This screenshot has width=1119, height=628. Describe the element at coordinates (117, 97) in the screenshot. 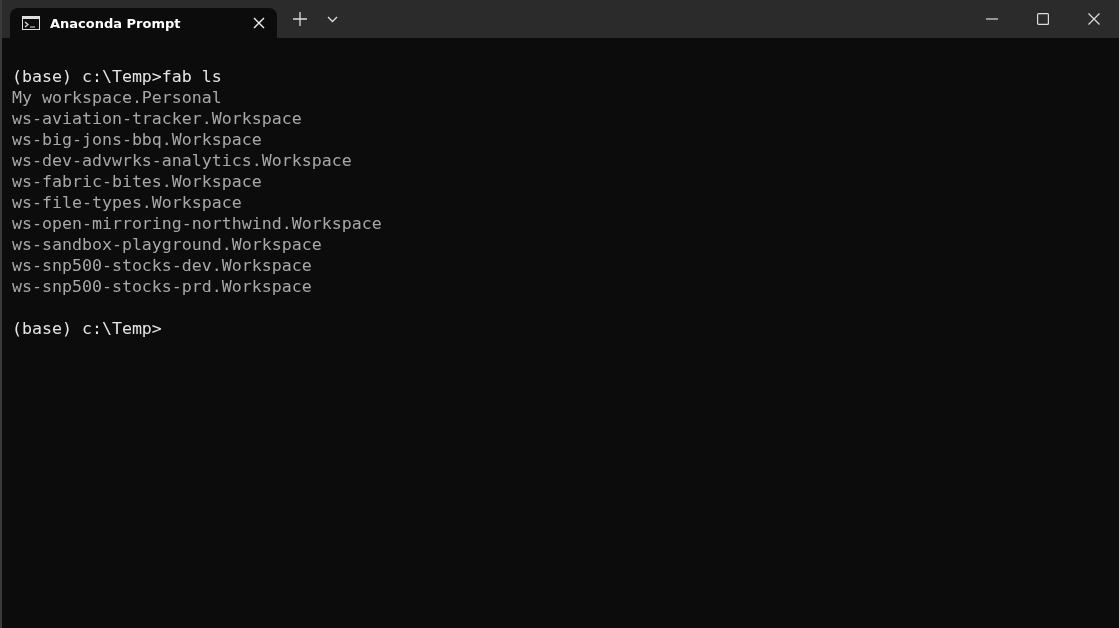

I see `output-line: My workspace.Personal` at that location.